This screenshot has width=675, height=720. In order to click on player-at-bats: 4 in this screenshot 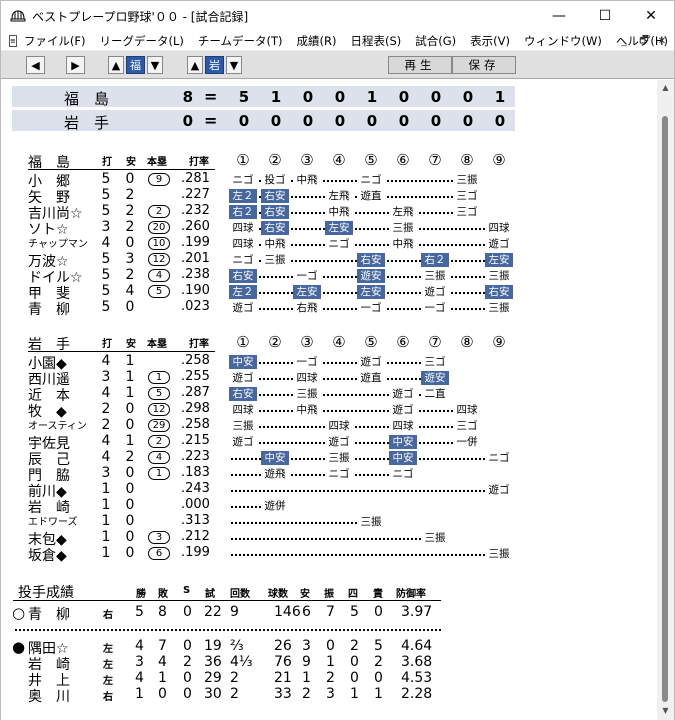, I will do `click(106, 441)`.